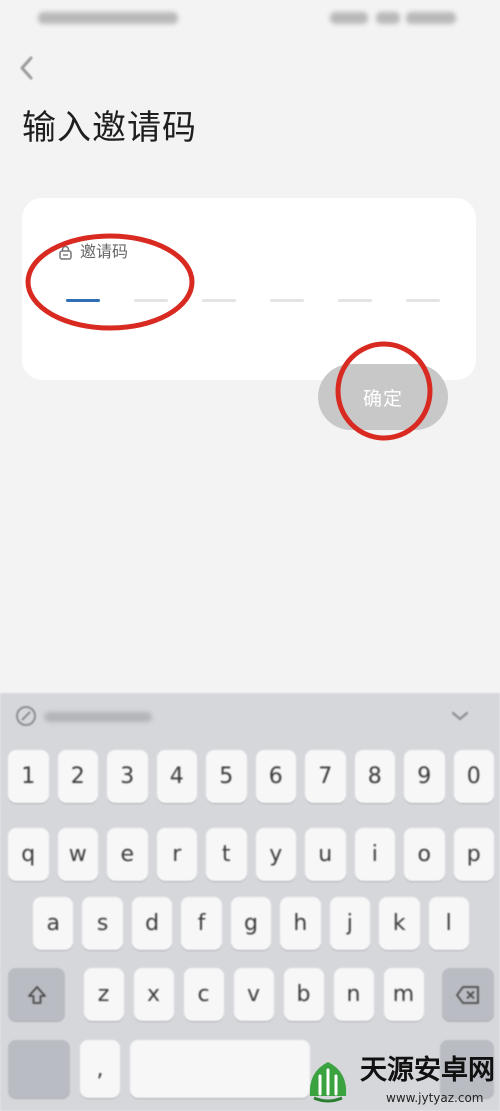 The width and height of the screenshot is (500, 1111). Describe the element at coordinates (77, 854) in the screenshot. I see `key-w: w` at that location.